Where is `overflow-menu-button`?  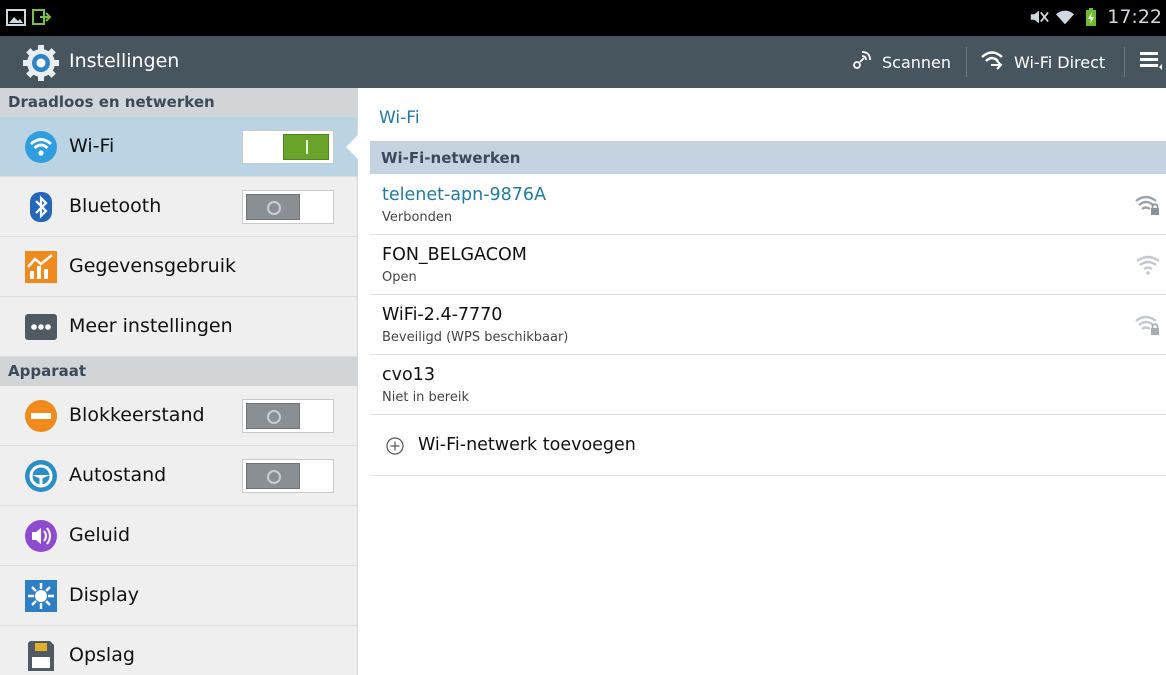
overflow-menu-button is located at coordinates (1151, 62).